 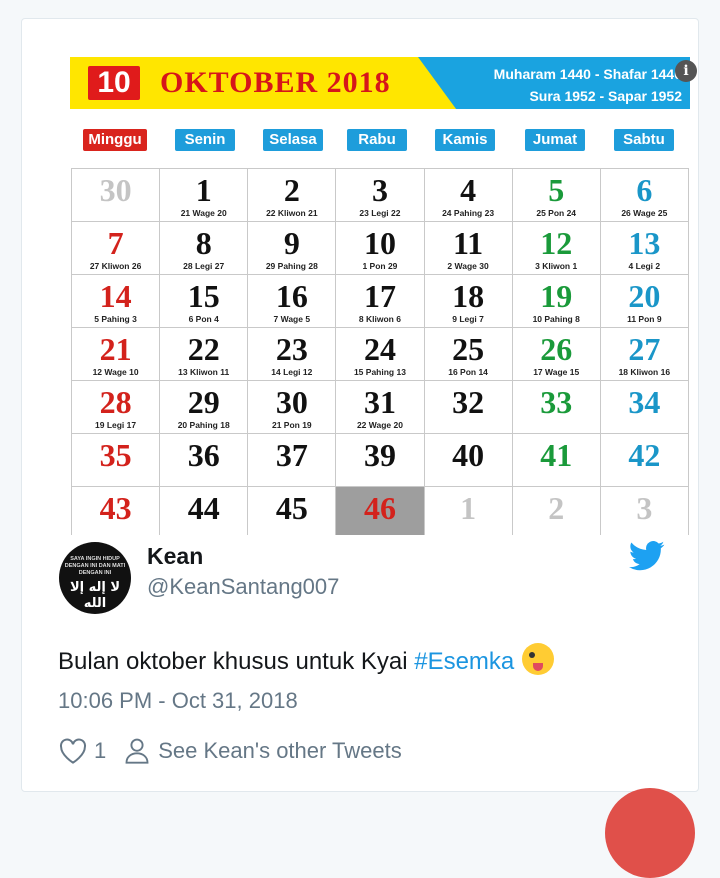 I want to click on like-count: 1, so click(x=100, y=751).